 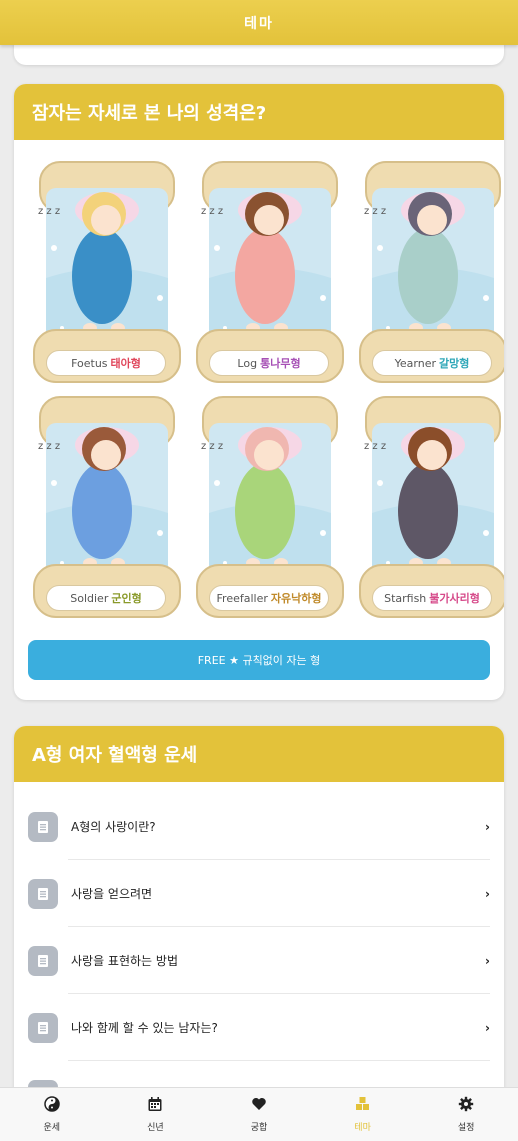 What do you see at coordinates (107, 510) in the screenshot?
I see `sleep-position-soldier: z z z Soldier 군인형` at bounding box center [107, 510].